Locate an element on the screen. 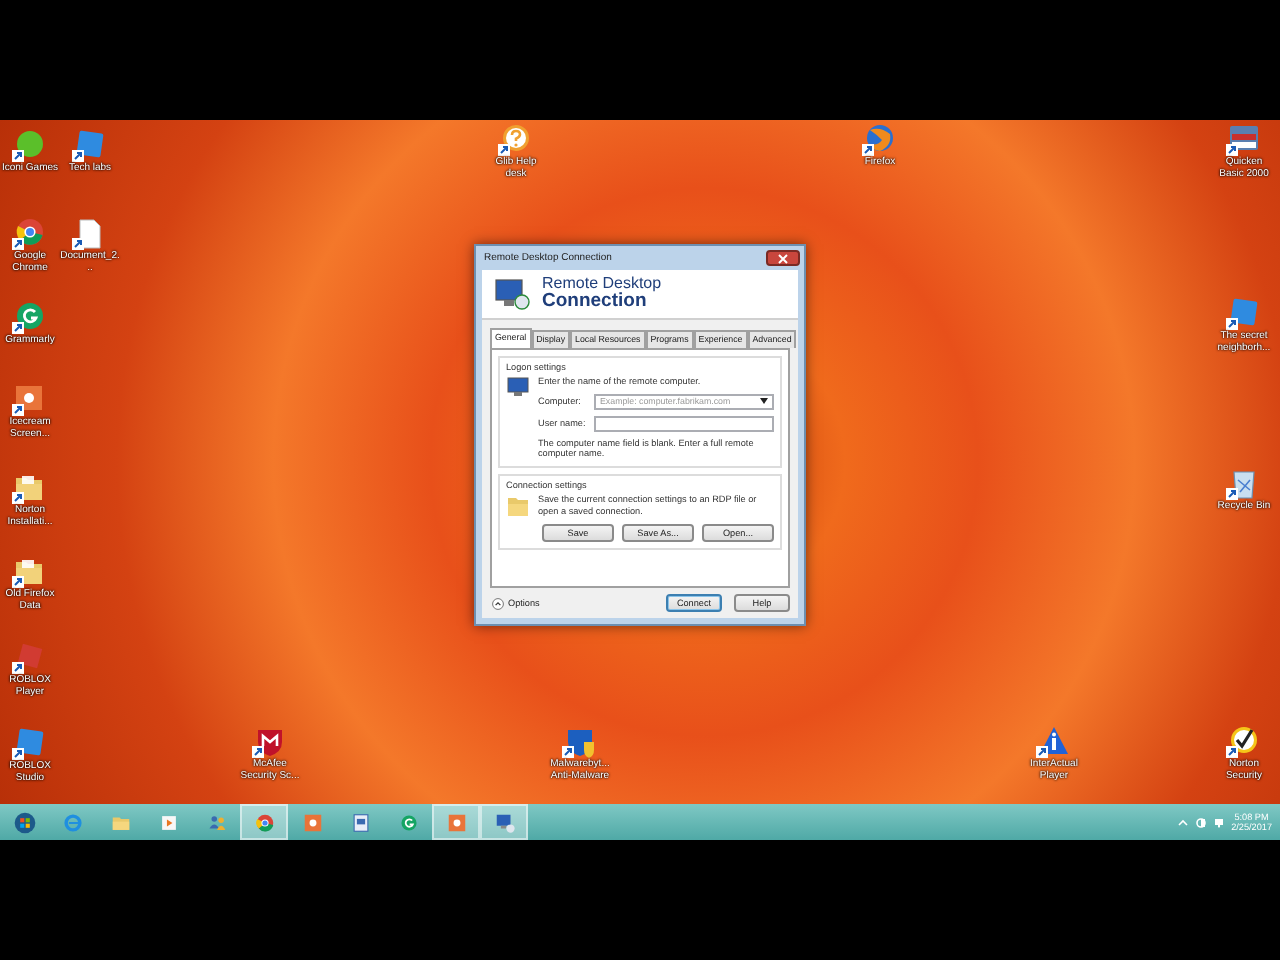  close-button is located at coordinates (783, 258).